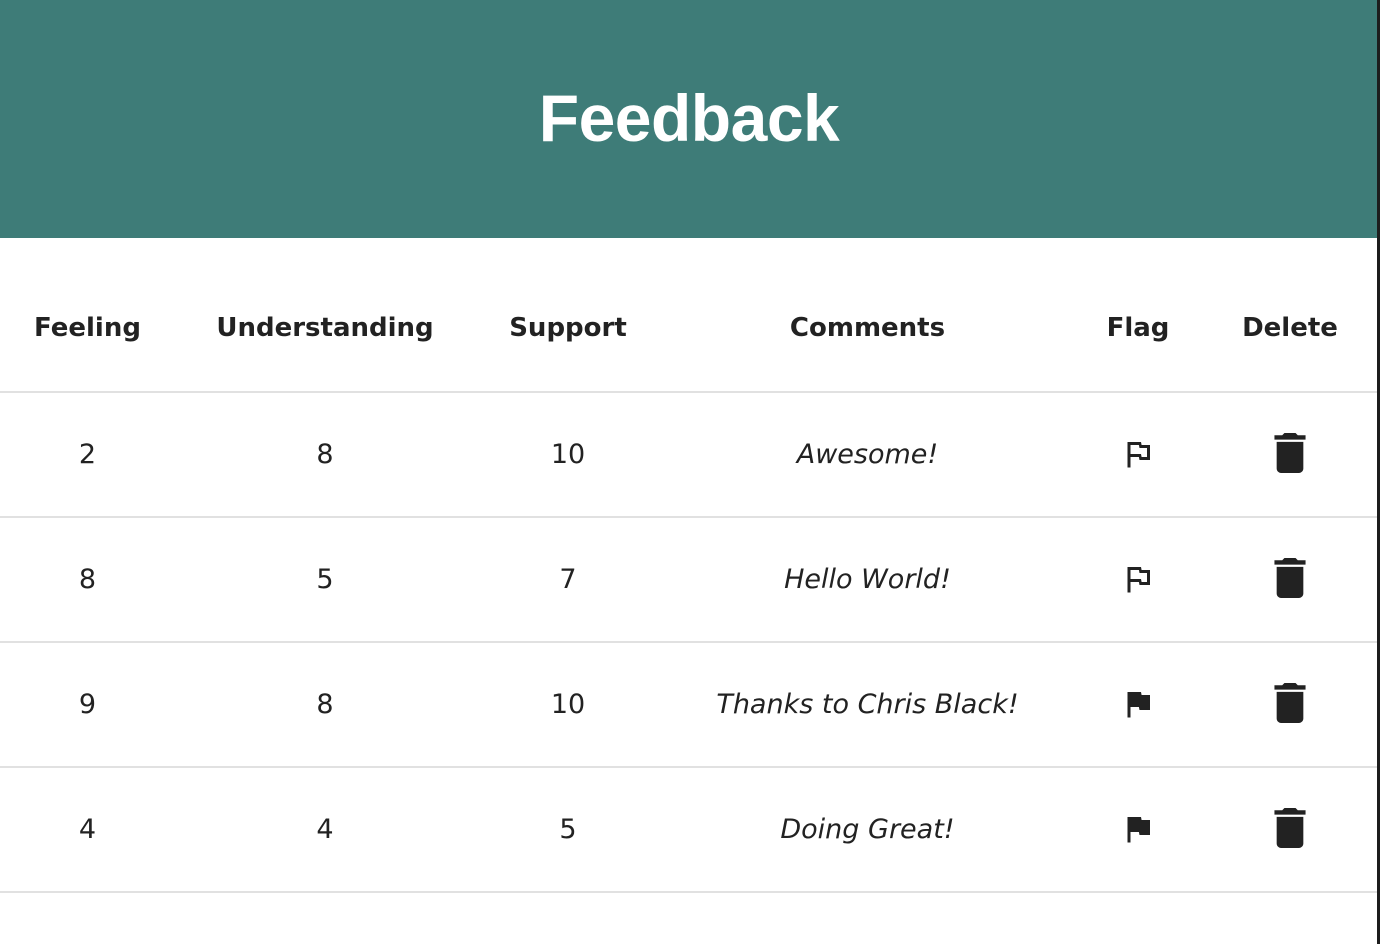 The height and width of the screenshot is (944, 1380). What do you see at coordinates (568, 329) in the screenshot?
I see `column-header-support: Support` at bounding box center [568, 329].